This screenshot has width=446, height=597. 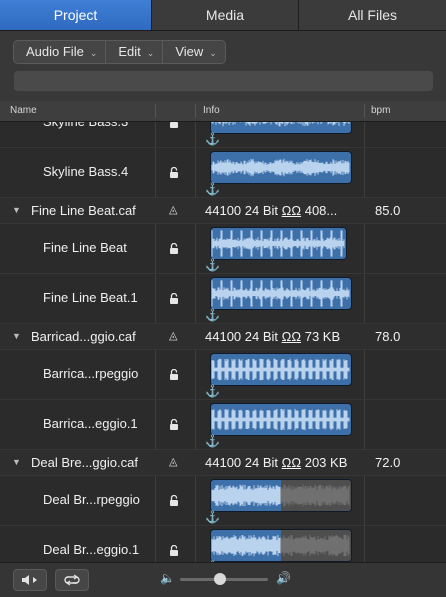 I want to click on region-row: Skyline Bass.3 ⚓, so click(x=223, y=135).